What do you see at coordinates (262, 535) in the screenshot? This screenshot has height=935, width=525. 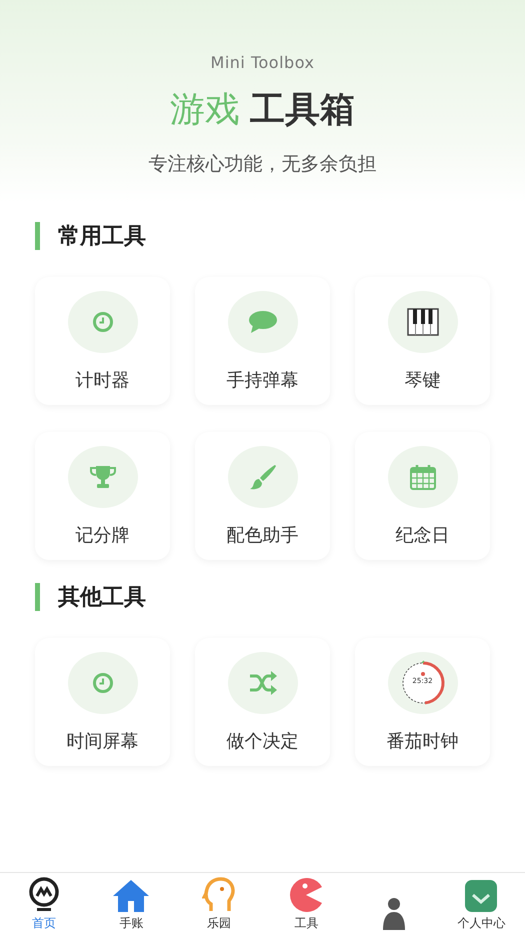 I see `tool-label: 配色助手` at bounding box center [262, 535].